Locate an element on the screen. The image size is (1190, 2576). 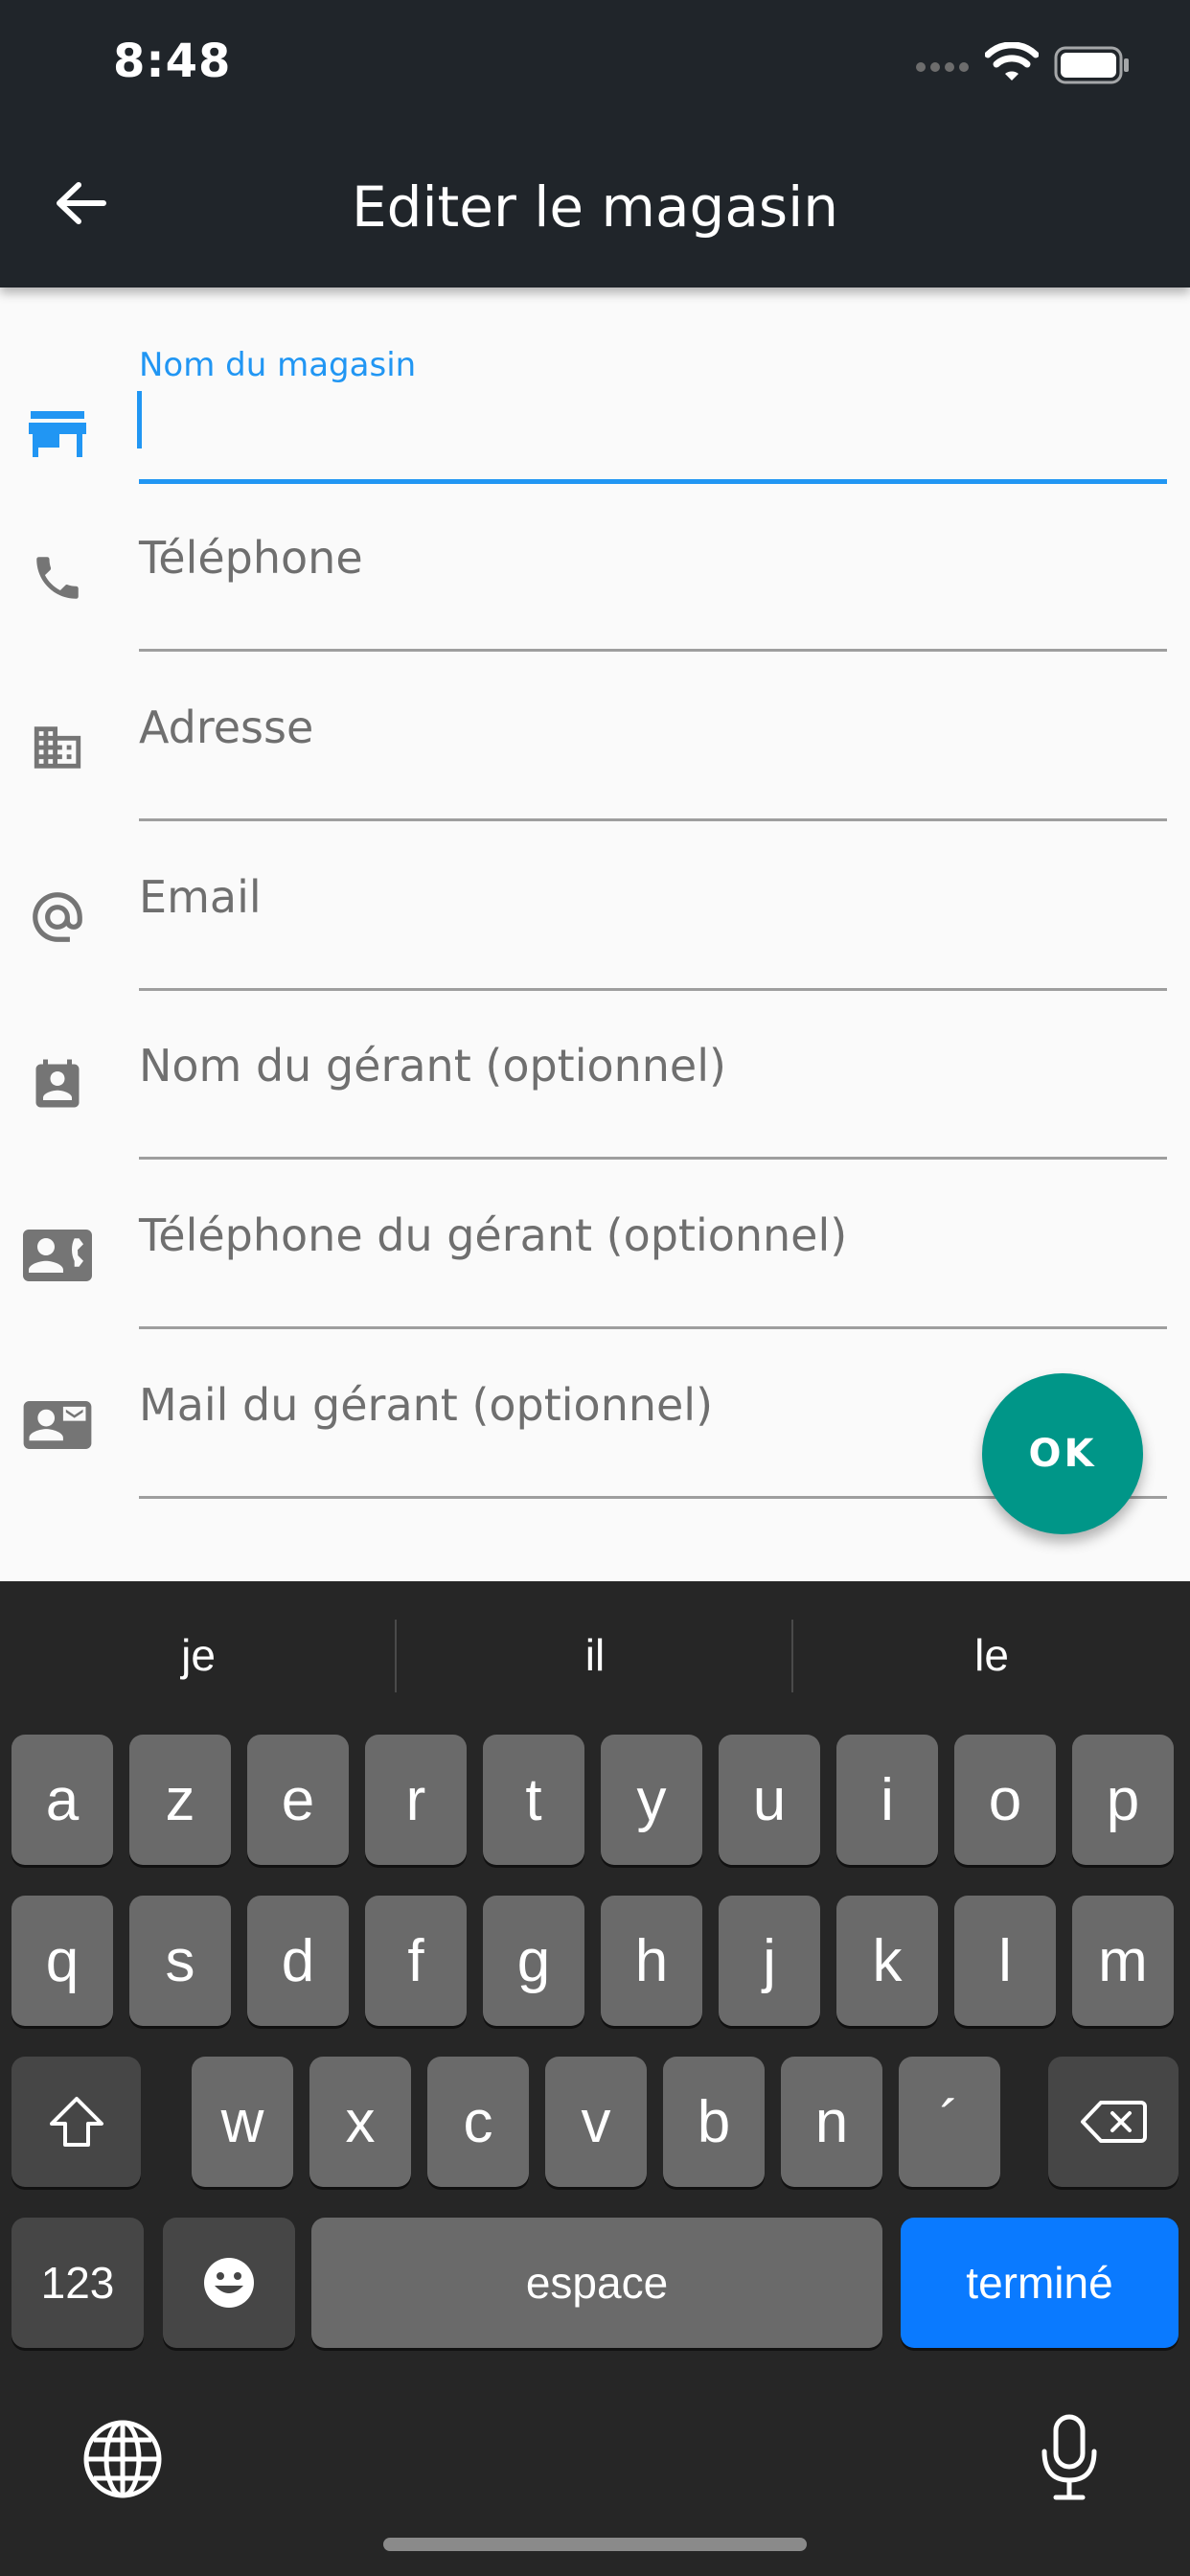
key-e: e is located at coordinates (298, 1800).